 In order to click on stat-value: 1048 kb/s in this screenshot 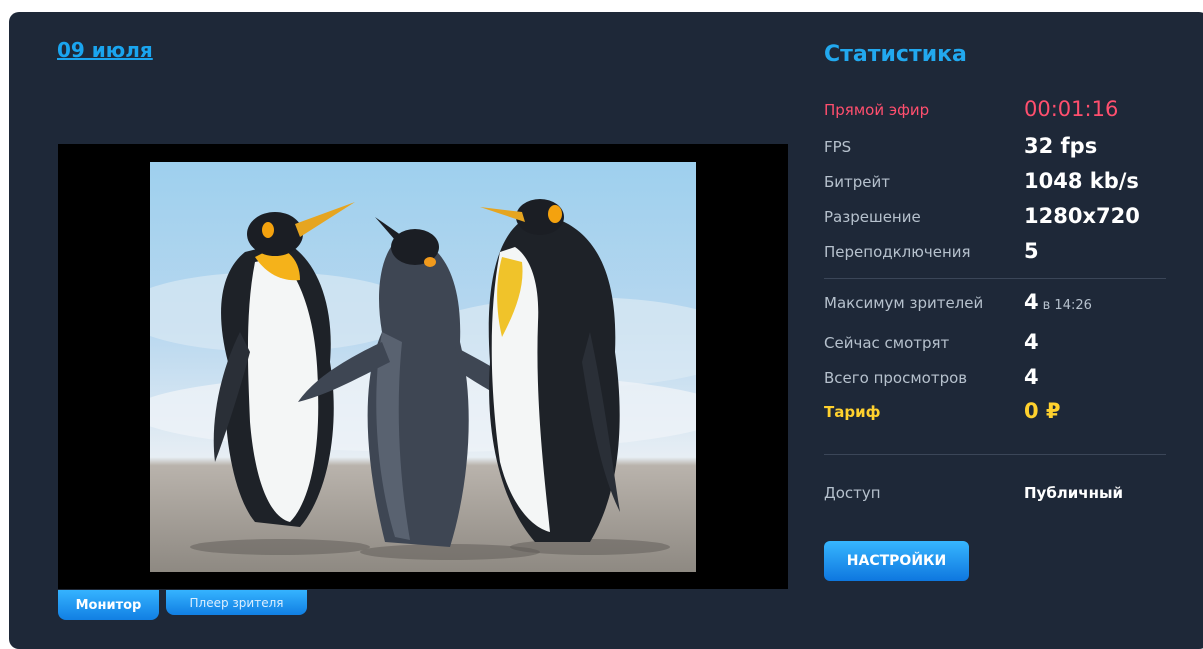, I will do `click(1081, 181)`.